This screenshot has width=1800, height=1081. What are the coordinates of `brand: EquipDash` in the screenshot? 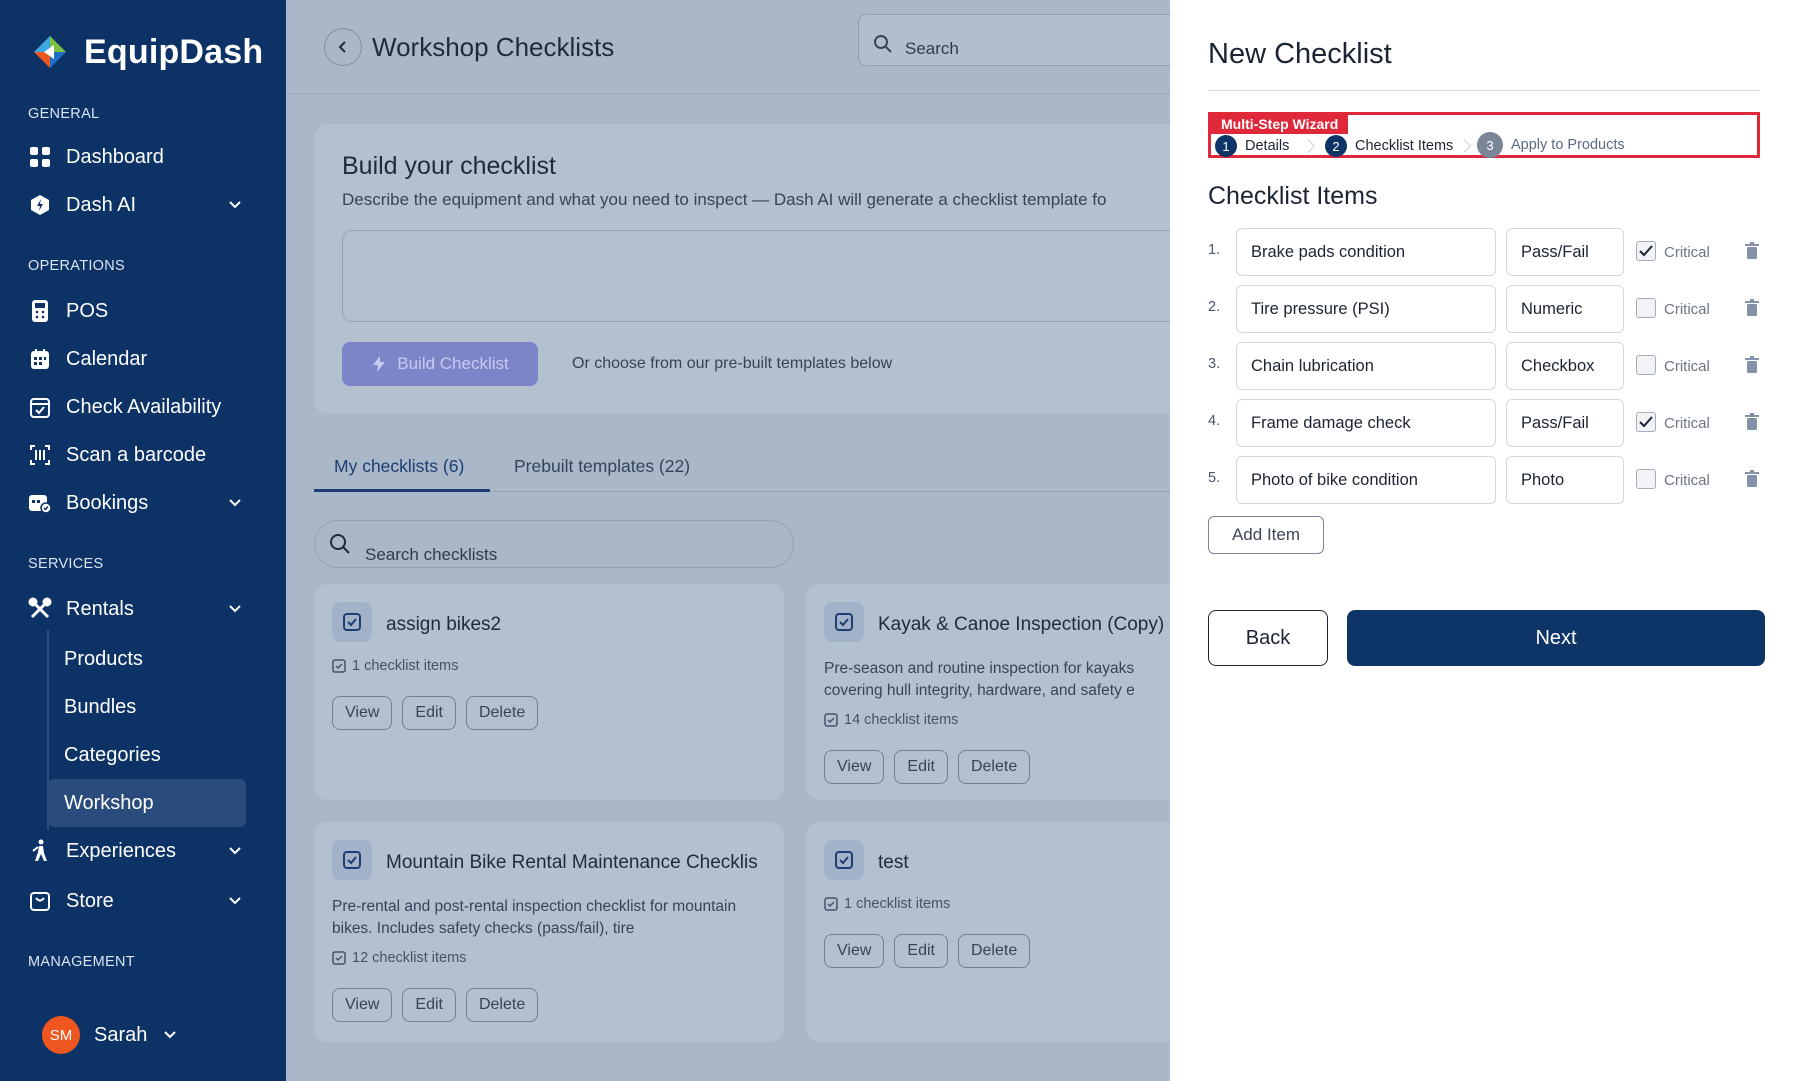 It's located at (145, 52).